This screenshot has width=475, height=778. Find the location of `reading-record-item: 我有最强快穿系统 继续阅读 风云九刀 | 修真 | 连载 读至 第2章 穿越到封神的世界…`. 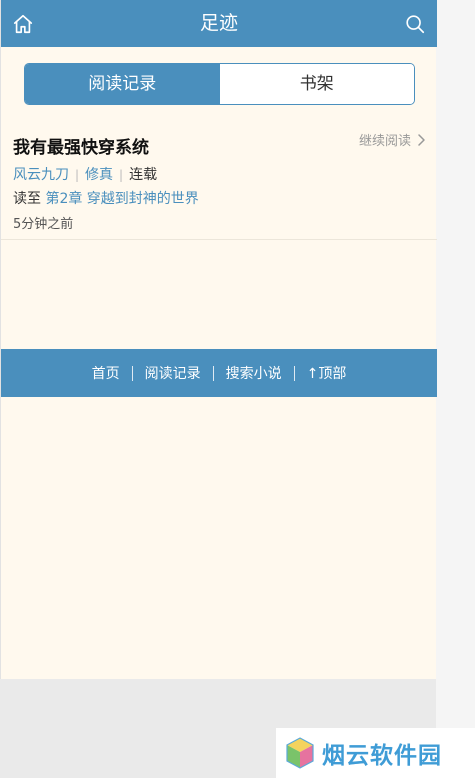

reading-record-item: 我有最强快穿系统 继续阅读 风云九刀 | 修真 | 连载 读至 第2章 穿越到封神的世界… is located at coordinates (219, 180).